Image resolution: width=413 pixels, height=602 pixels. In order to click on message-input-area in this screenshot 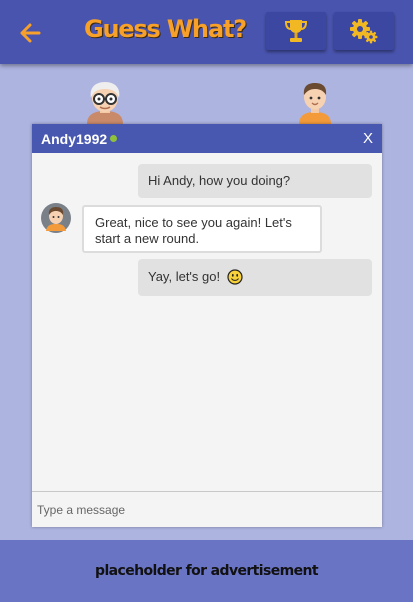, I will do `click(207, 509)`.